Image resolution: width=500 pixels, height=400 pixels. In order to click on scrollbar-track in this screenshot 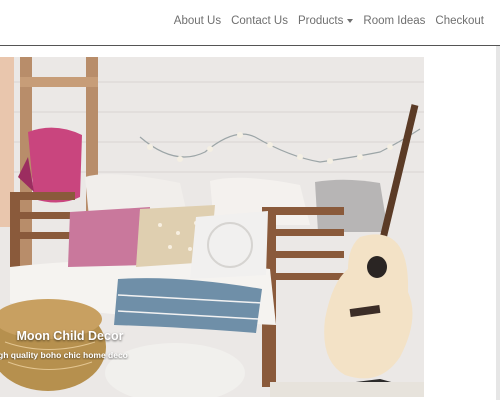, I will do `click(498, 223)`.